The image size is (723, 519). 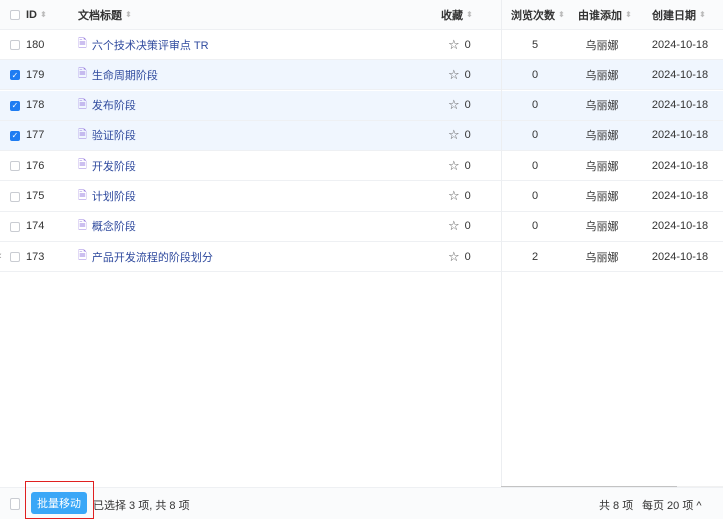 What do you see at coordinates (668, 506) in the screenshot?
I see `page-size-label: 每页 20 项` at bounding box center [668, 506].